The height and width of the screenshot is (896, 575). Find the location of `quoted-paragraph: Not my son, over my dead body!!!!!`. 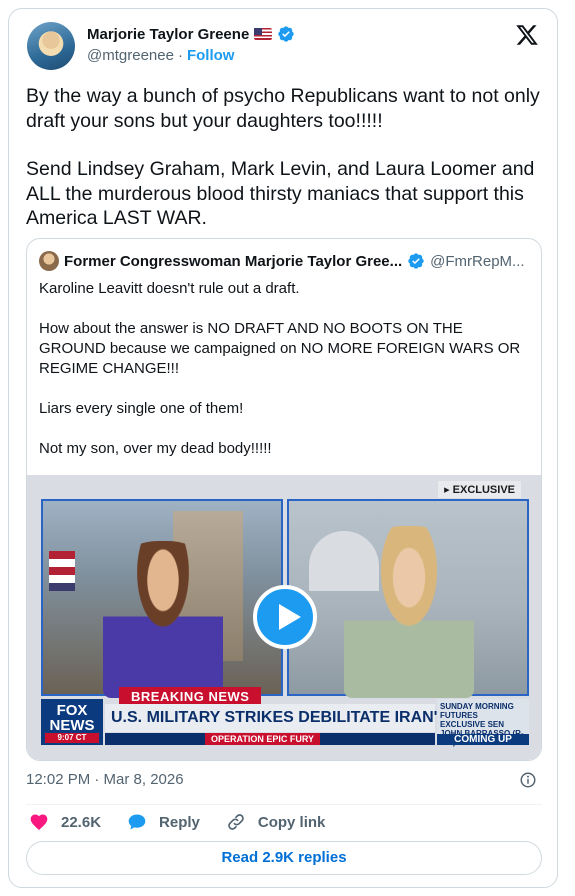

quoted-paragraph: Not my son, over my dead body!!!!! is located at coordinates (155, 448).